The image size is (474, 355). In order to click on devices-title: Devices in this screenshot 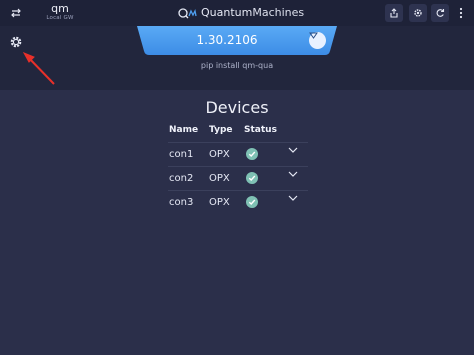, I will do `click(237, 107)`.